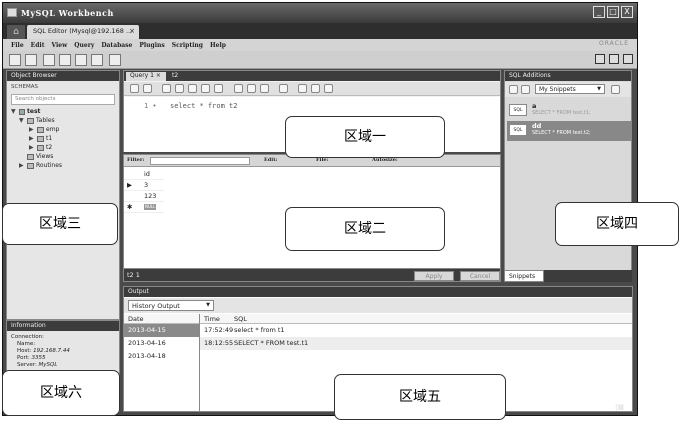 The height and width of the screenshot is (424, 682). Describe the element at coordinates (187, 45) in the screenshot. I see `menu-scripting: Scripting` at that location.